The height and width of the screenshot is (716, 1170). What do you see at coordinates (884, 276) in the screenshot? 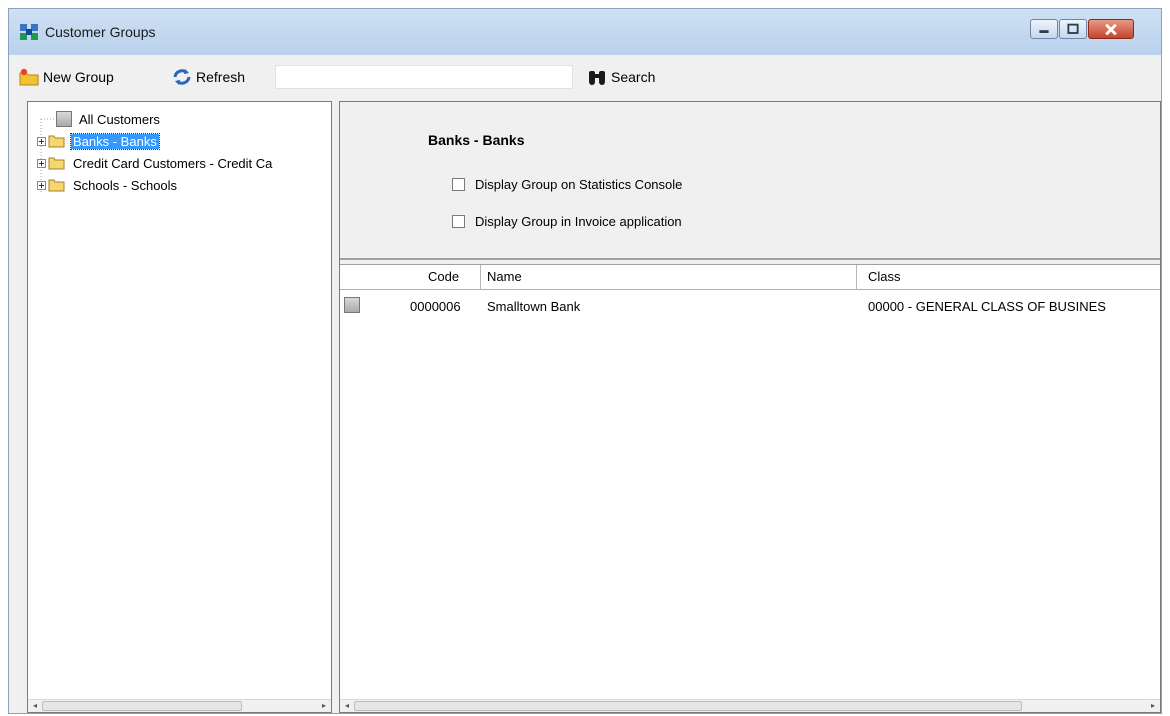
I see `column-header-class: Class` at bounding box center [884, 276].